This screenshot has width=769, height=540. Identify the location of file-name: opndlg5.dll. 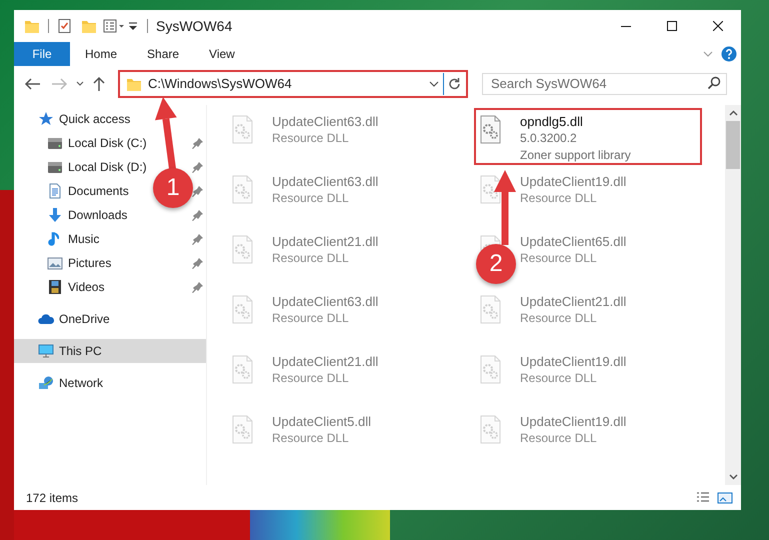
(552, 121).